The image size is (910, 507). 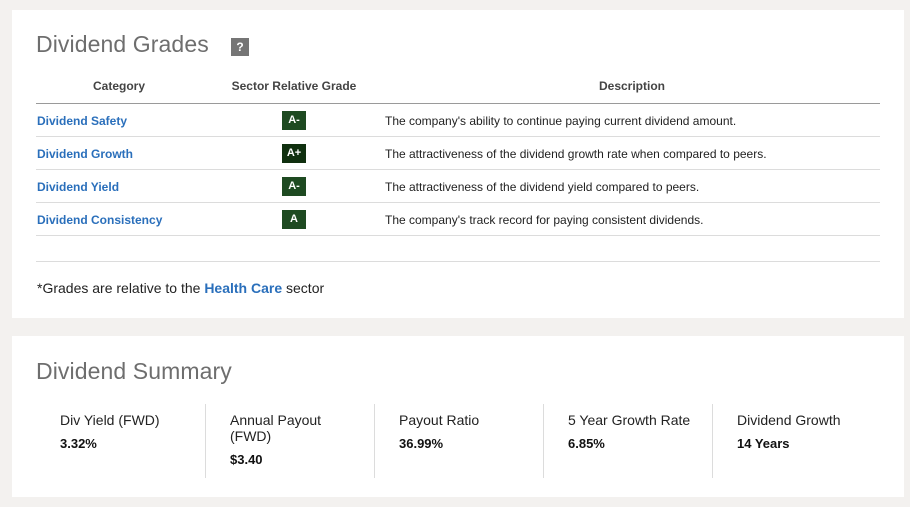 I want to click on metric-value: 36.99%, so click(x=421, y=443).